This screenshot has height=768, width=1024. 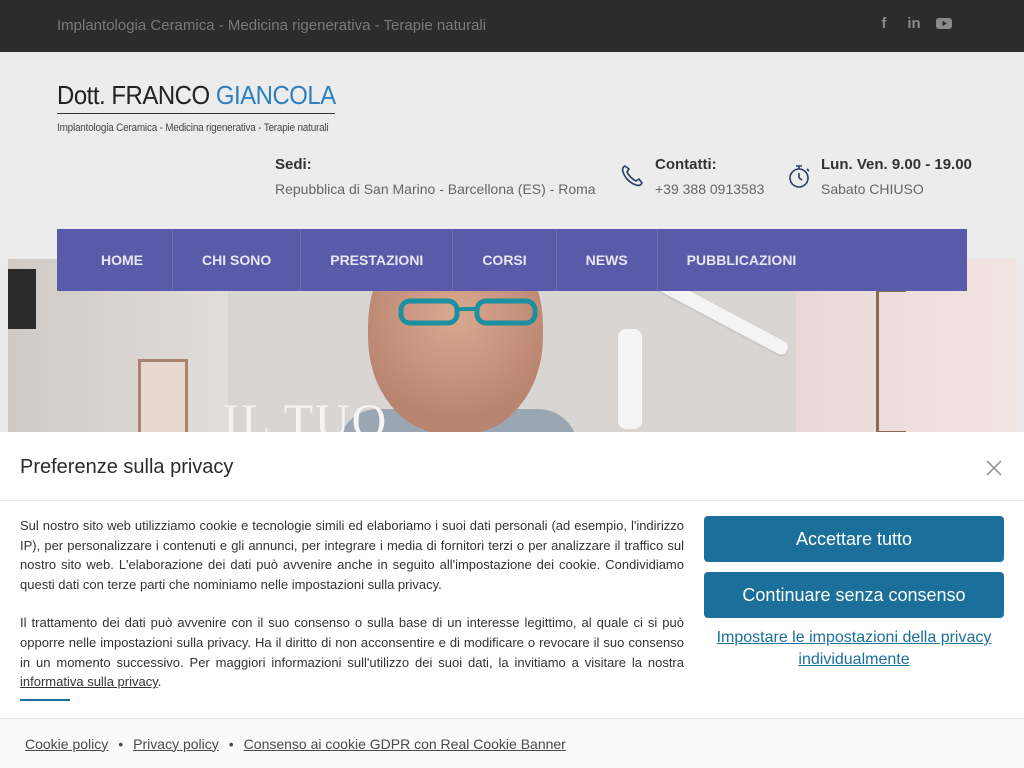 What do you see at coordinates (89, 681) in the screenshot?
I see `privacy-policy-inline-link: informativa sulla privacy` at bounding box center [89, 681].